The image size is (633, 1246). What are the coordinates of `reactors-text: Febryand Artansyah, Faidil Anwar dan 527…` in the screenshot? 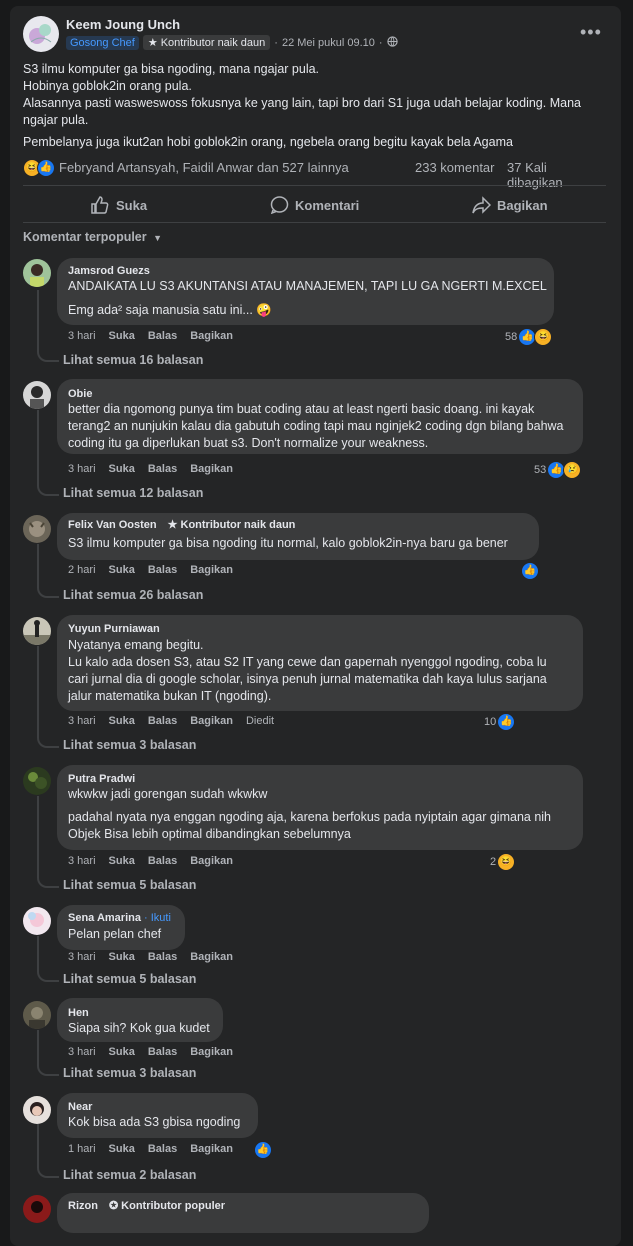 It's located at (204, 167).